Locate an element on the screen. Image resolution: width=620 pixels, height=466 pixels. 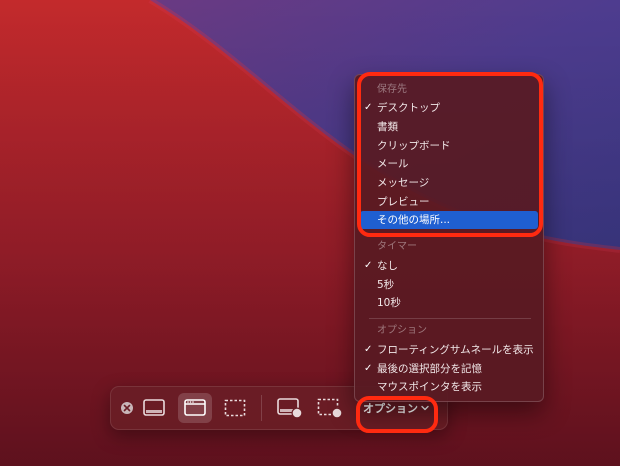
menu-item-label: クリップボード is located at coordinates (414, 146).